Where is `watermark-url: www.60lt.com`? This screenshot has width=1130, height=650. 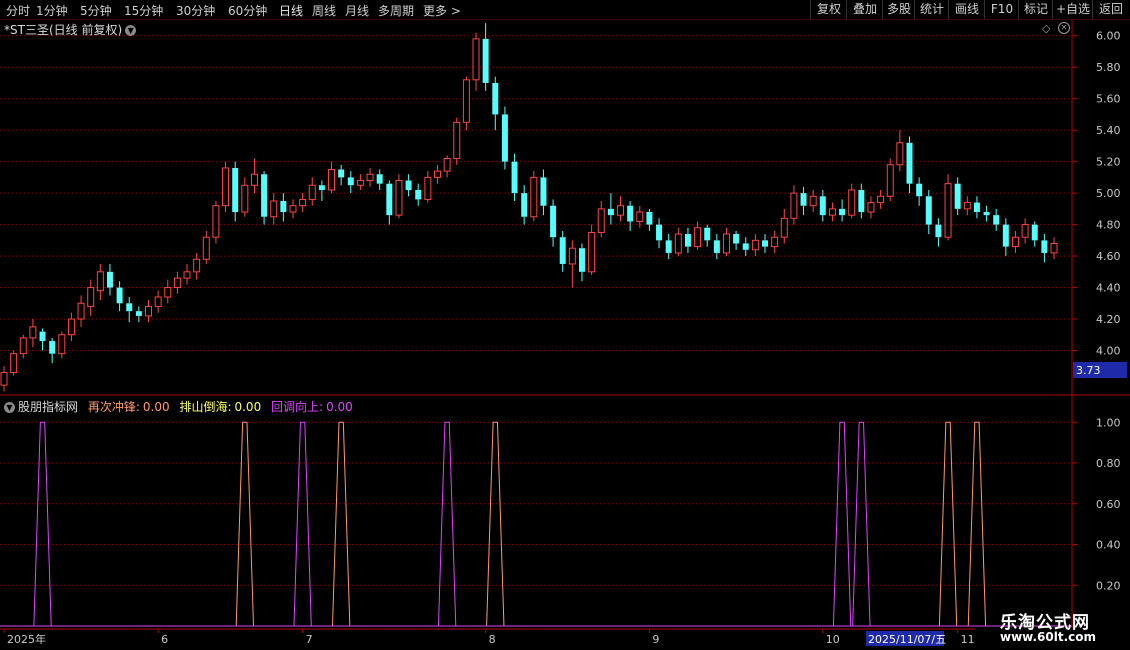 watermark-url: www.60lt.com is located at coordinates (1048, 637).